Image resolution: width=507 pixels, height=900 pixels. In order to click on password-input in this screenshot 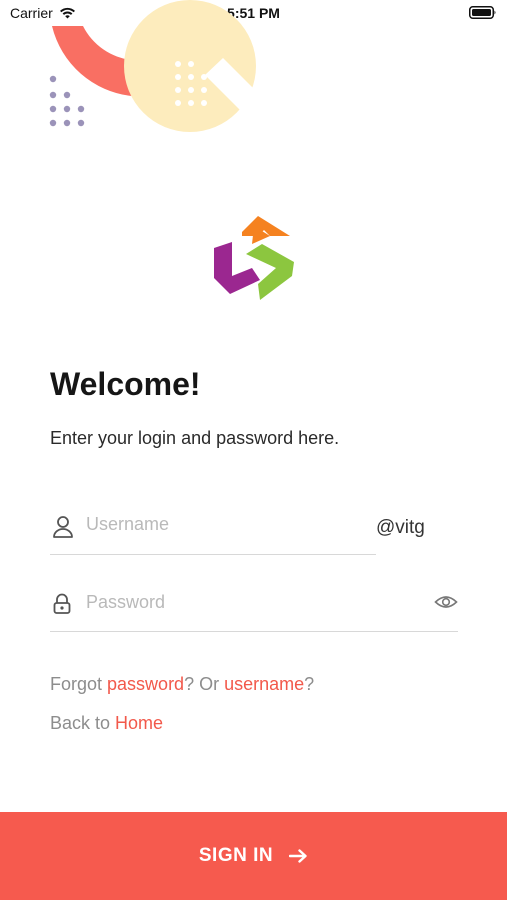, I will do `click(211, 602)`.